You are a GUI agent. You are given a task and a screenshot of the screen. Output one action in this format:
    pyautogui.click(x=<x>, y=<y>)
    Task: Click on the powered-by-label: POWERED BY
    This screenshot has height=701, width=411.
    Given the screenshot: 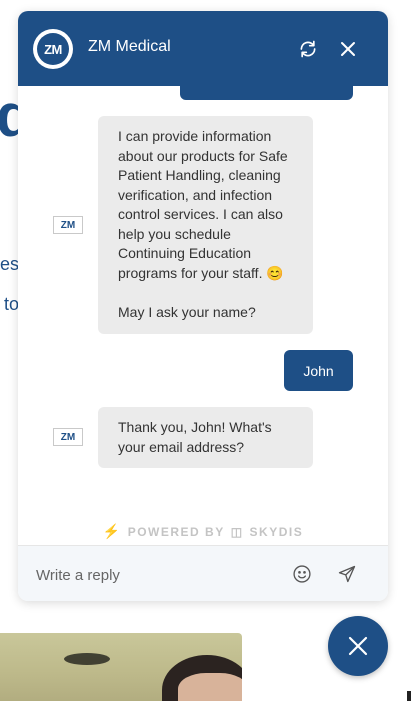 What is the action you would take?
    pyautogui.click(x=176, y=531)
    